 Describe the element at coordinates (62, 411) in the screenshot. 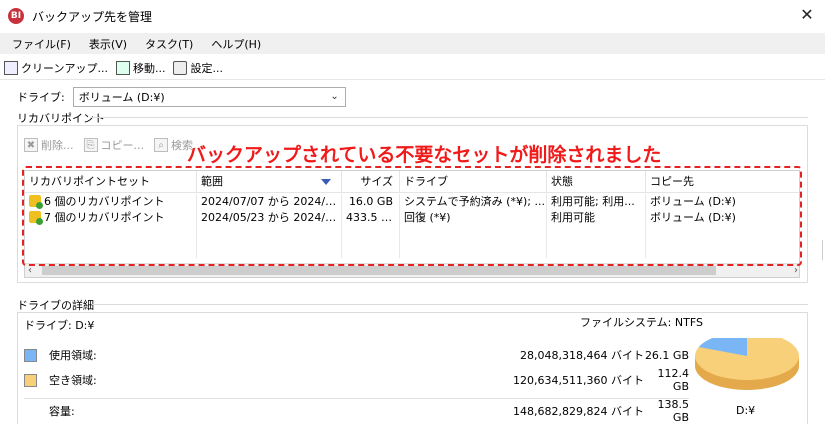

I see `capacity-label: 容量:` at that location.